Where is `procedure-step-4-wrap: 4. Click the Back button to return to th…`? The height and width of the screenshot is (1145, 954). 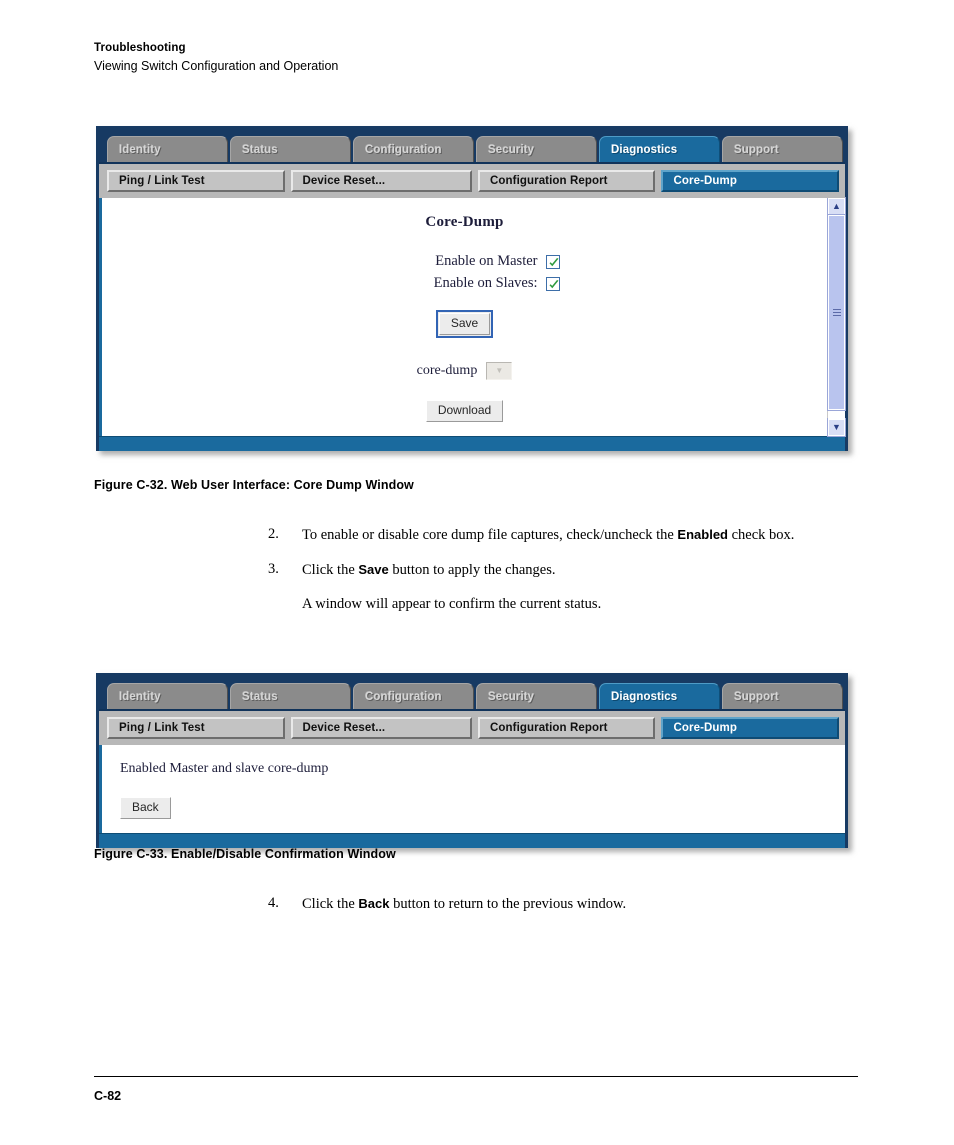 procedure-step-4-wrap: 4. Click the Back button to return to th… is located at coordinates (563, 910).